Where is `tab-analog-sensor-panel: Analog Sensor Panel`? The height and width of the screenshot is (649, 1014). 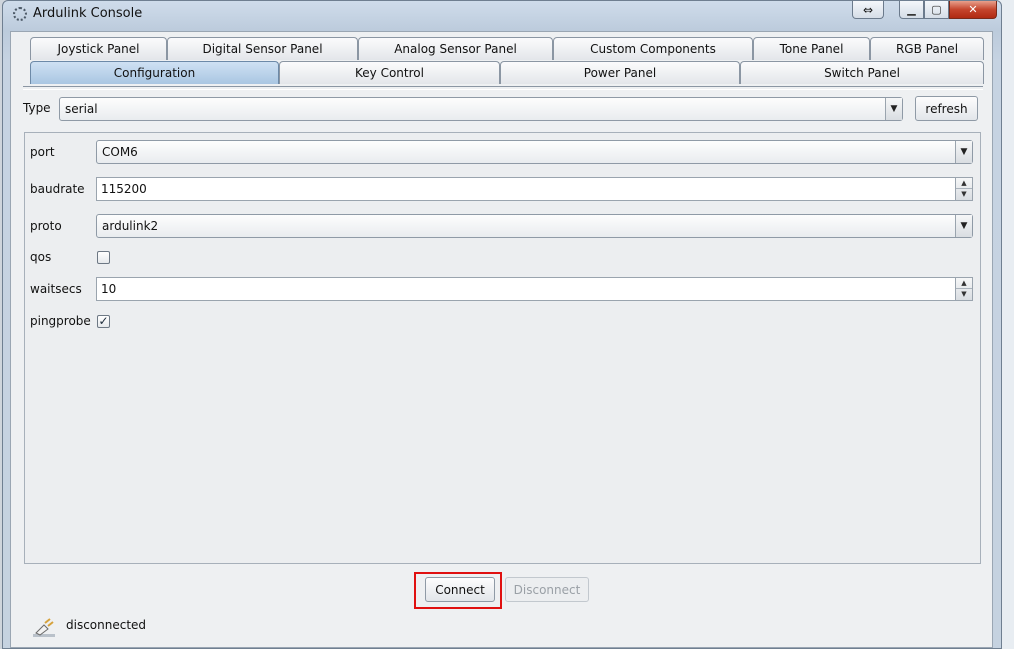
tab-analog-sensor-panel: Analog Sensor Panel is located at coordinates (455, 48).